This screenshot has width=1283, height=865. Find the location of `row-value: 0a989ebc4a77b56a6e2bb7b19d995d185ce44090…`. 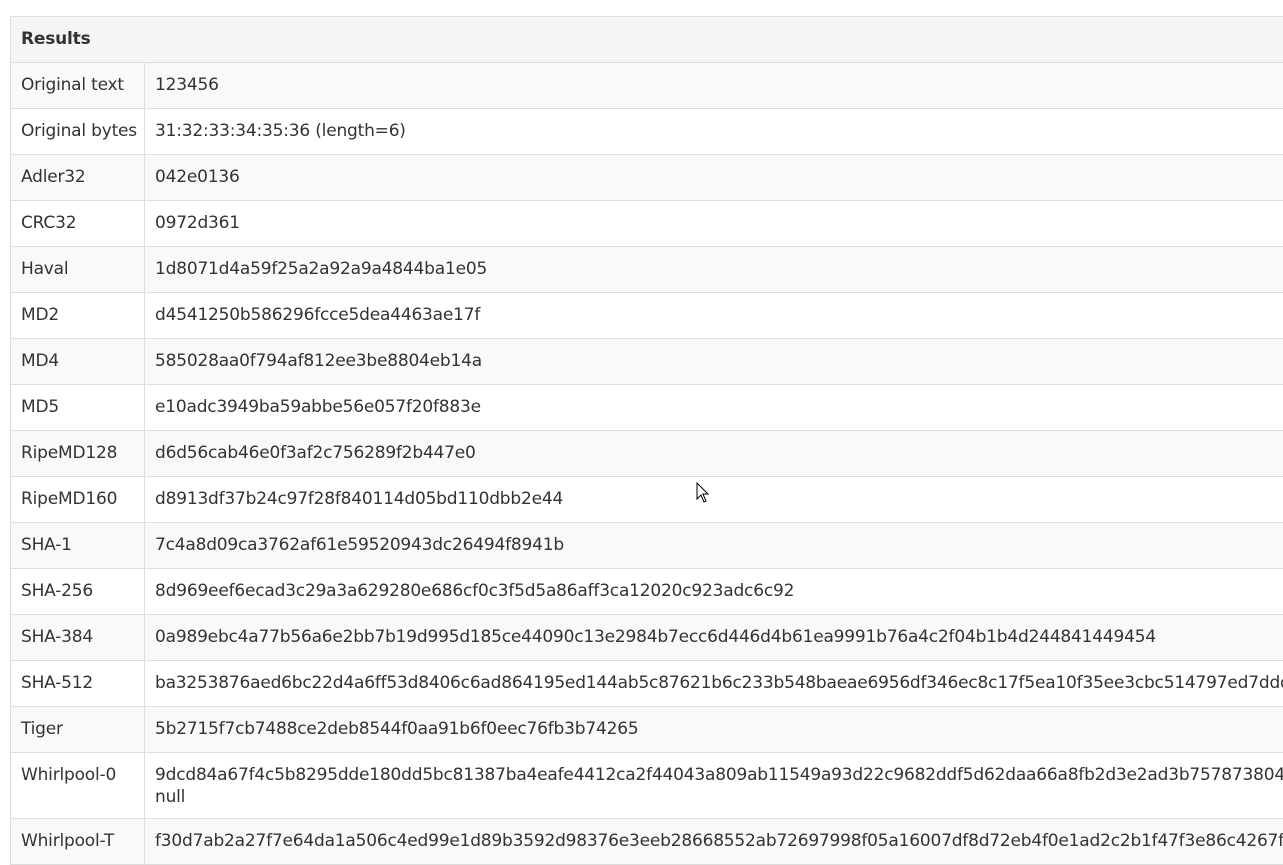

row-value: 0a989ebc4a77b56a6e2bb7b19d995d185ce44090… is located at coordinates (714, 638).